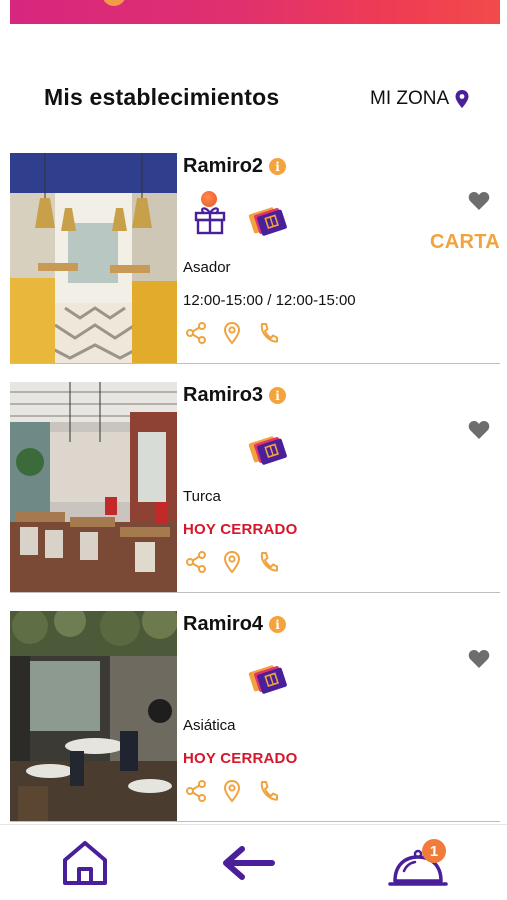  I want to click on establishment-name-row: Ramiro2 i, so click(235, 166).